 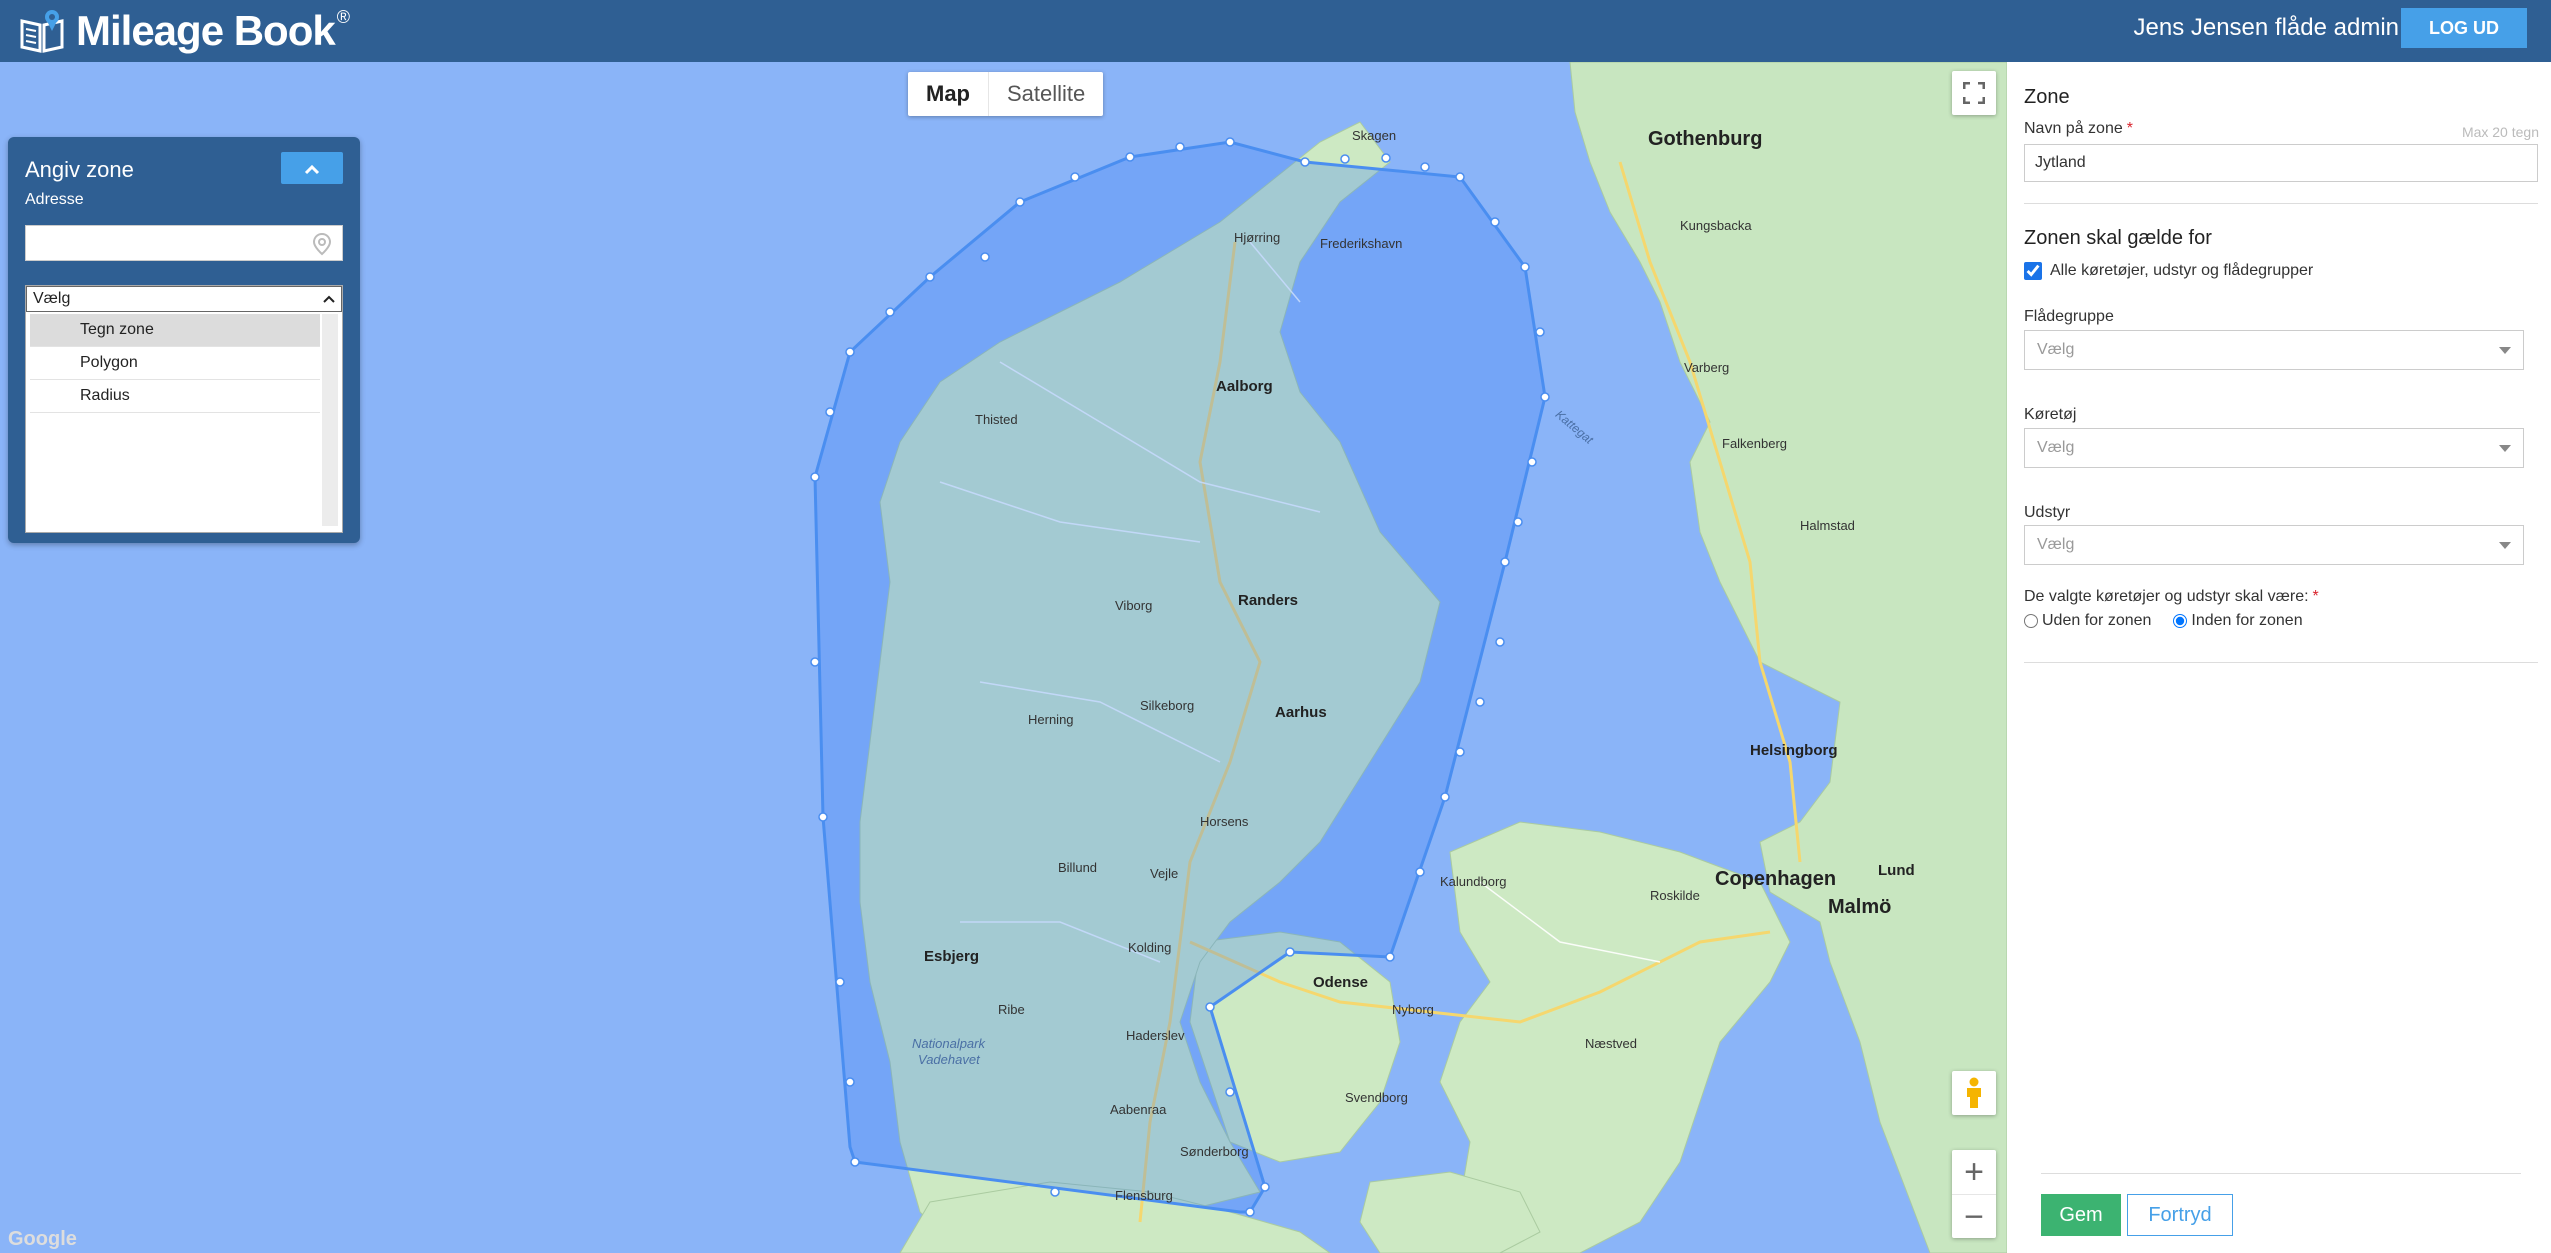 What do you see at coordinates (1046, 94) in the screenshot?
I see `map-type-satellite: Satellite` at bounding box center [1046, 94].